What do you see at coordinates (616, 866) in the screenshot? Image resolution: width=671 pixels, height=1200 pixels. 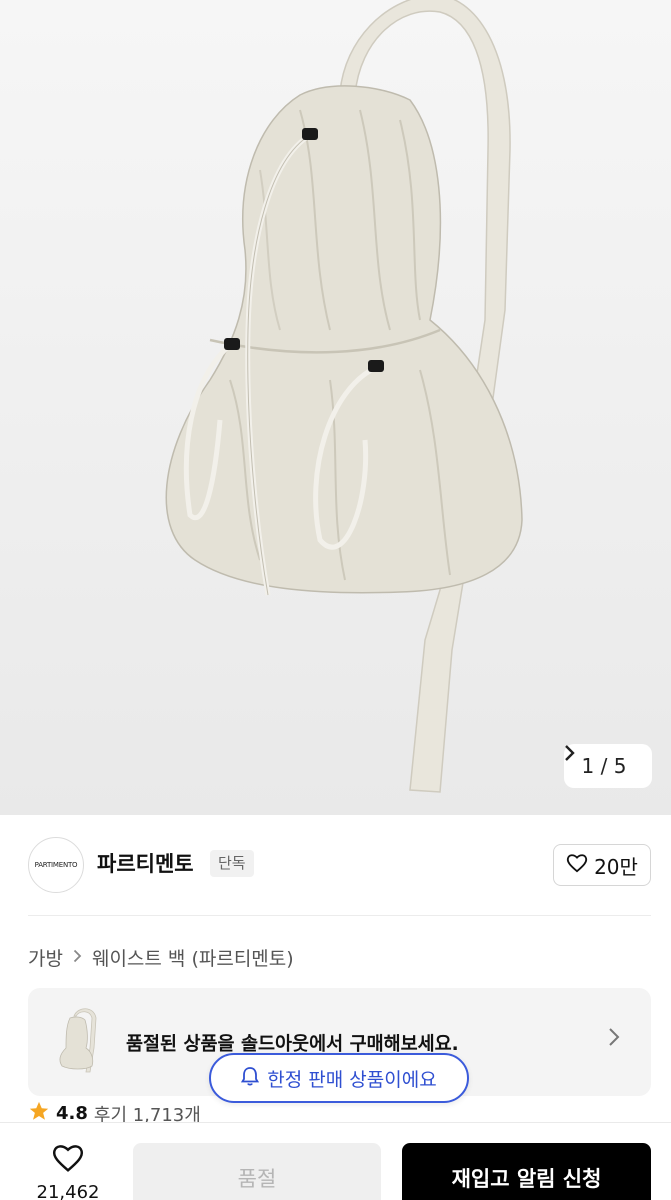 I see `brand-like-count: 20만` at bounding box center [616, 866].